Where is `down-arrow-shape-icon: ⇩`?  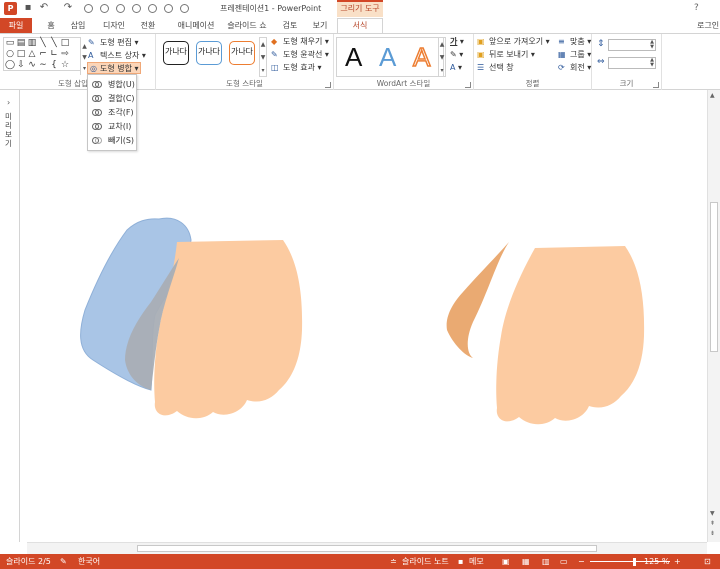
down-arrow-shape-icon: ⇩ is located at coordinates (21, 65).